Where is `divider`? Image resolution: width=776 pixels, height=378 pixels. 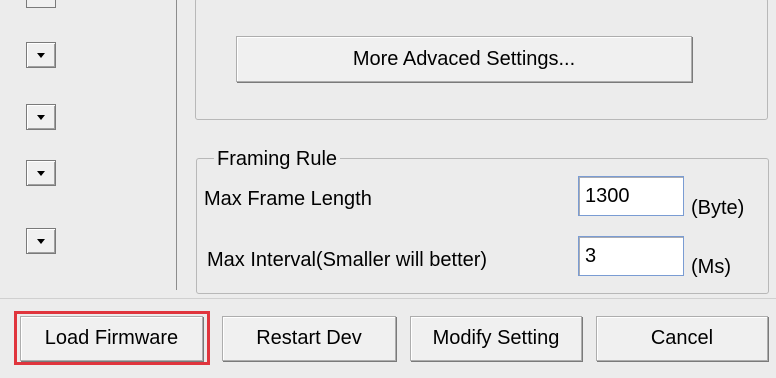
divider is located at coordinates (176, 145).